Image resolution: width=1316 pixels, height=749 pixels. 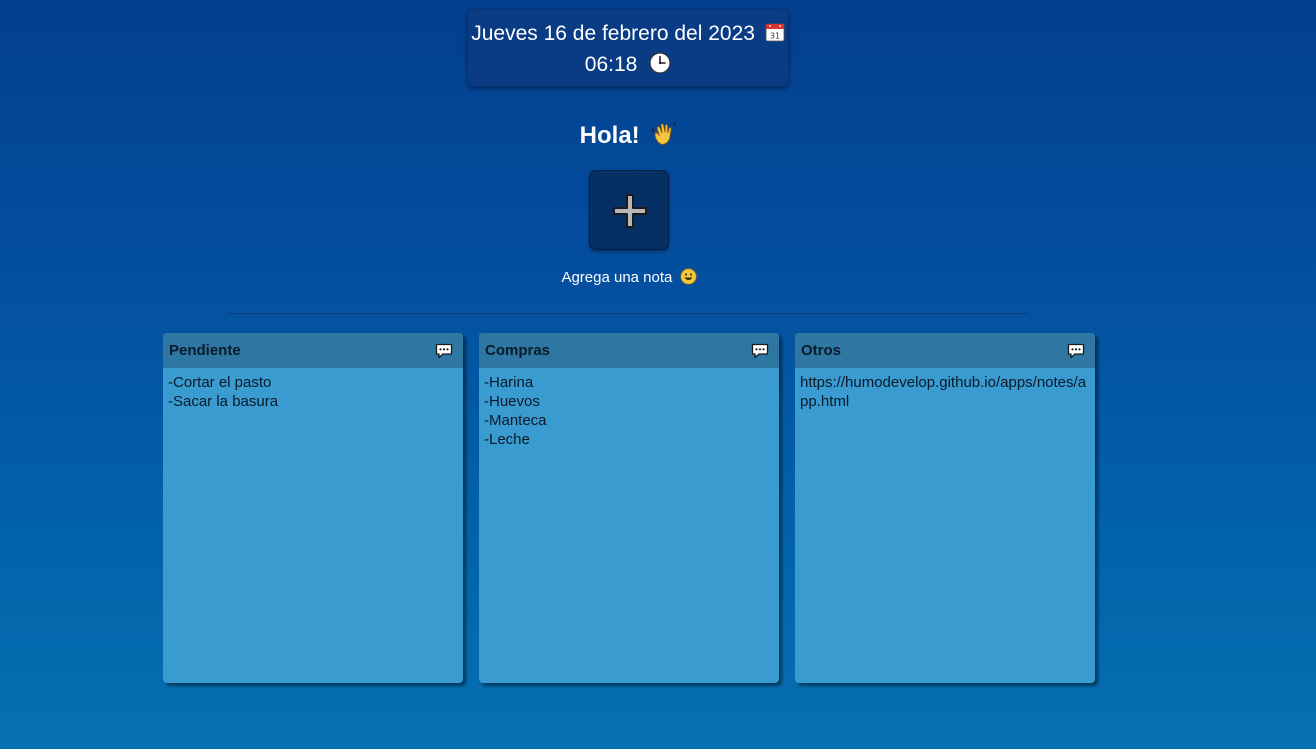 I want to click on add-note-button, so click(x=629, y=210).